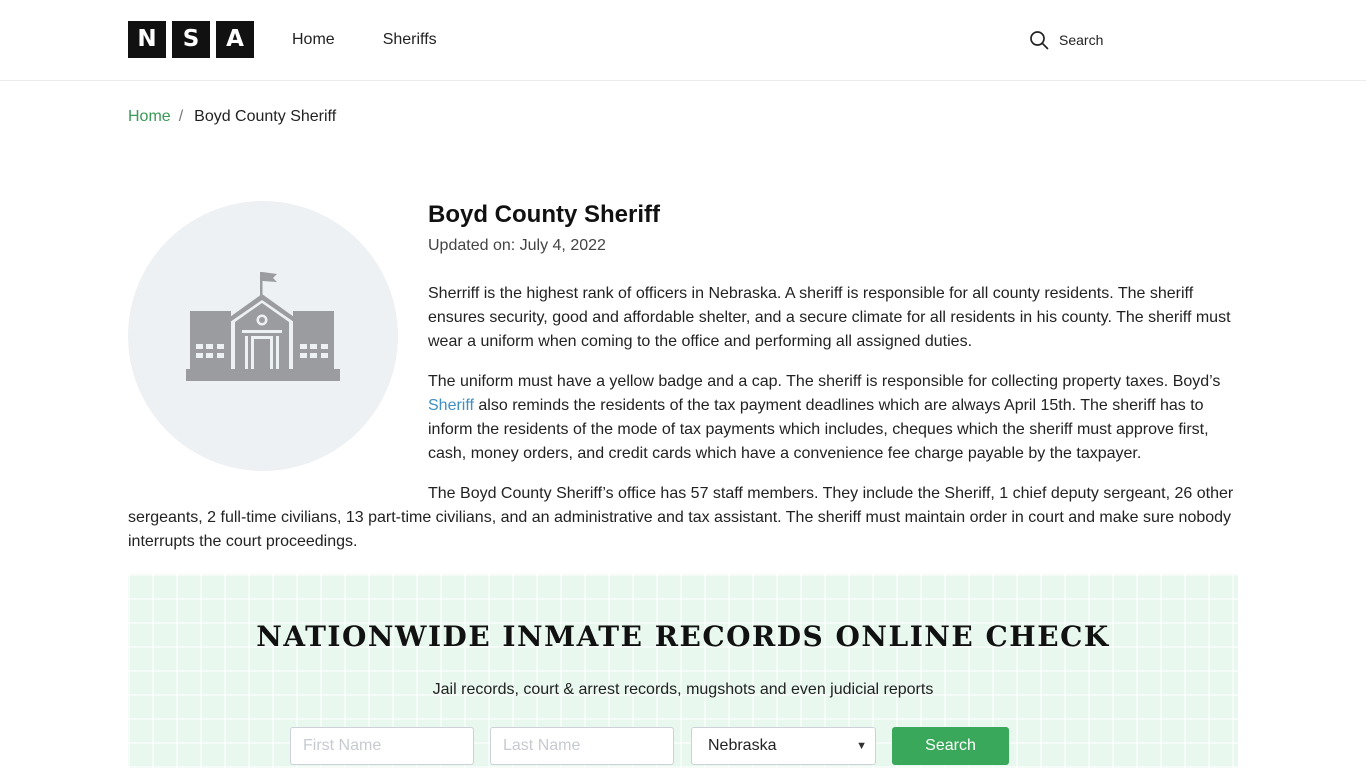 The width and height of the screenshot is (1366, 768). What do you see at coordinates (410, 40) in the screenshot?
I see `nav-sheriffs: Sheriffs` at bounding box center [410, 40].